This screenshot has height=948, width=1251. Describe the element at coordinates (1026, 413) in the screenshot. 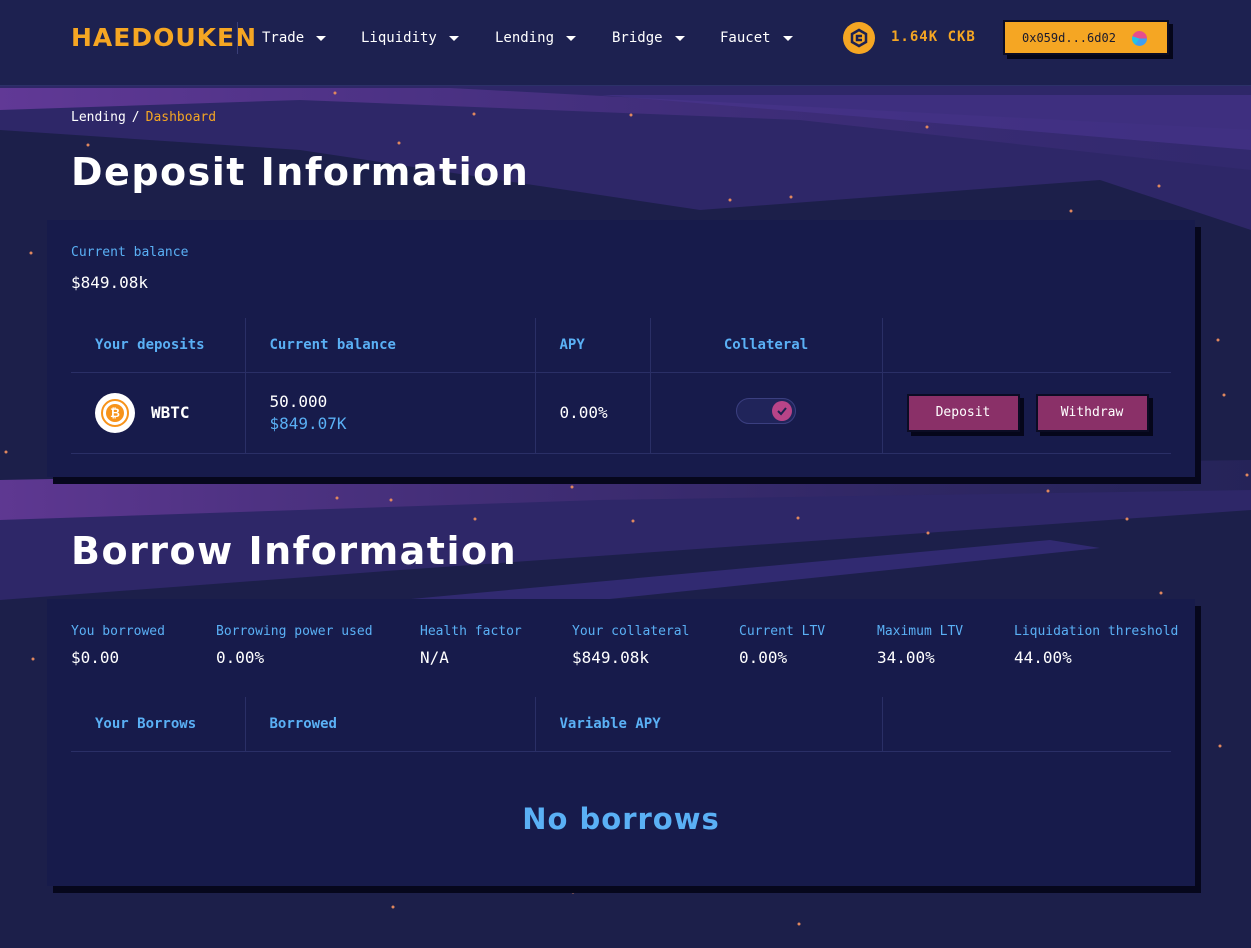

I see `actions-cell: Deposit Withdraw` at that location.